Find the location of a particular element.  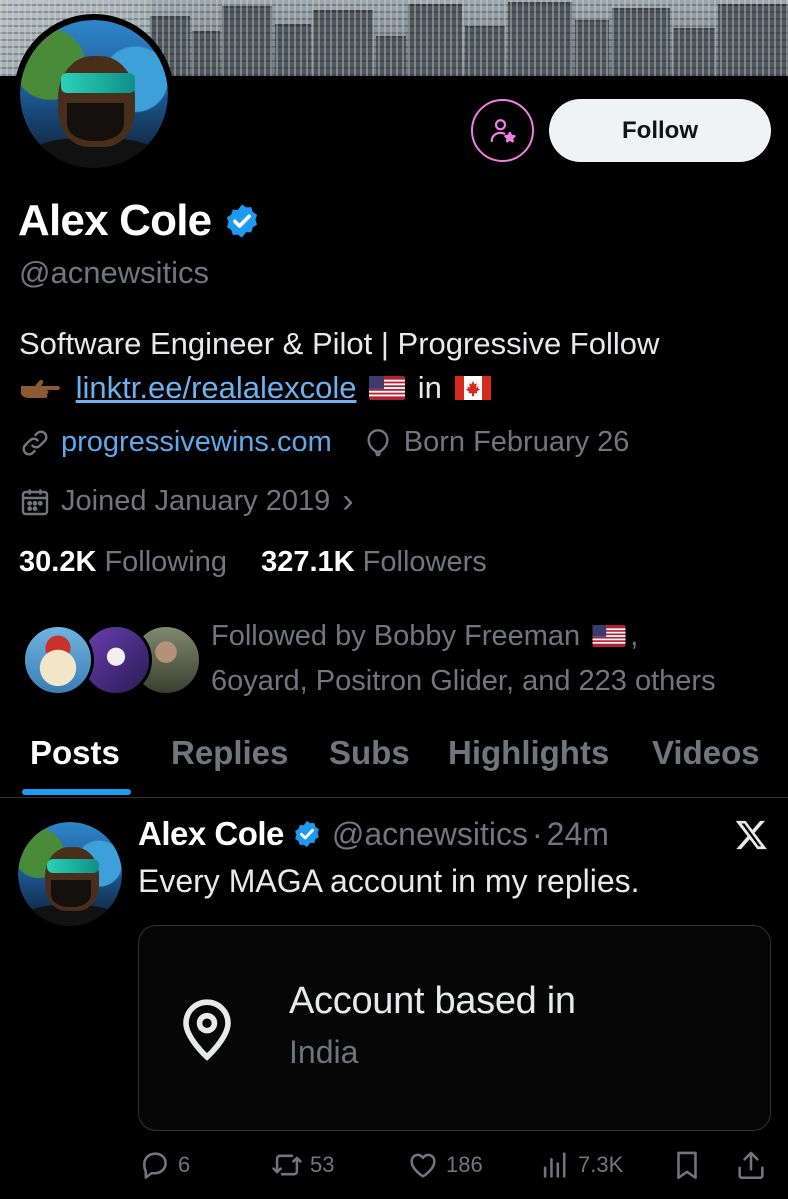

post-actions: 6 53 186 7.3K is located at coordinates (458, 1168).